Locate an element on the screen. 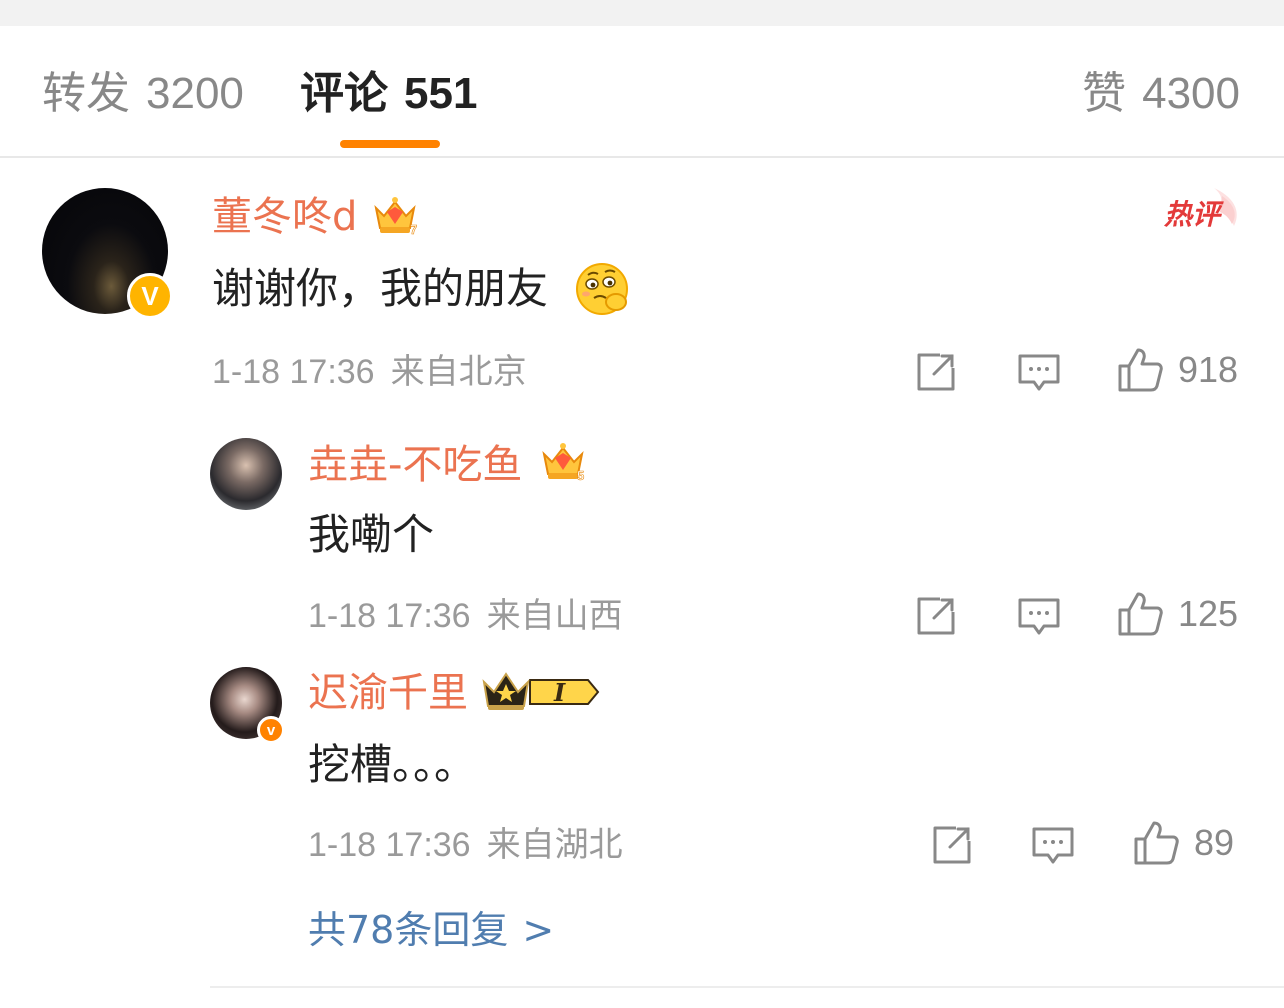  comment-meta: 1-18 17:36 来自北京 is located at coordinates (369, 372).